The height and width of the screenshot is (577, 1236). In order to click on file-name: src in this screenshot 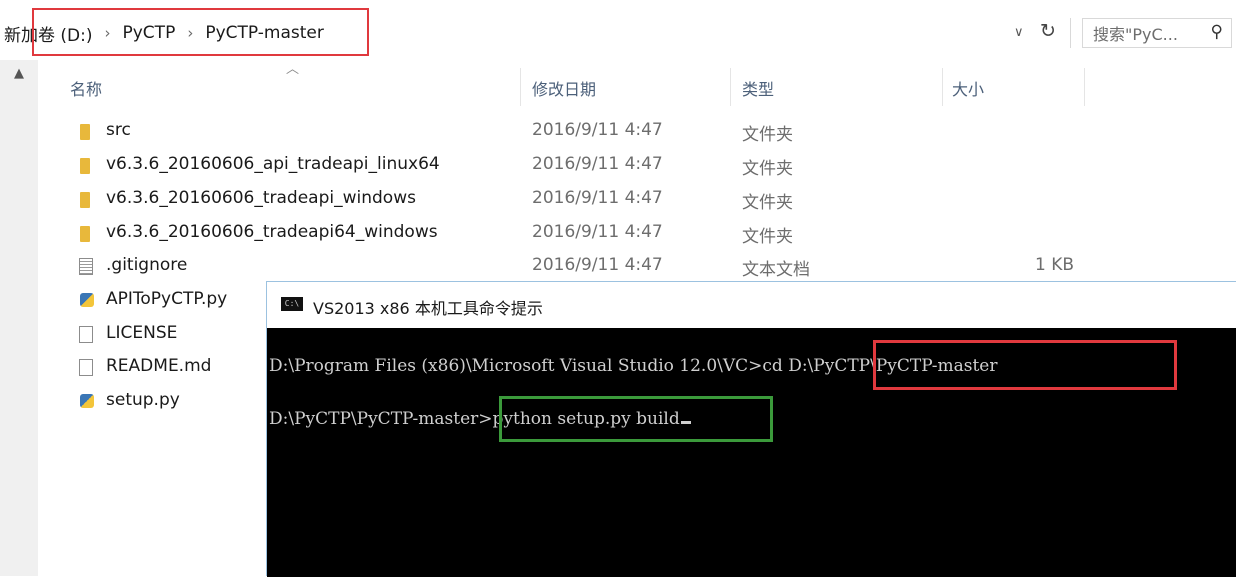, I will do `click(118, 130)`.